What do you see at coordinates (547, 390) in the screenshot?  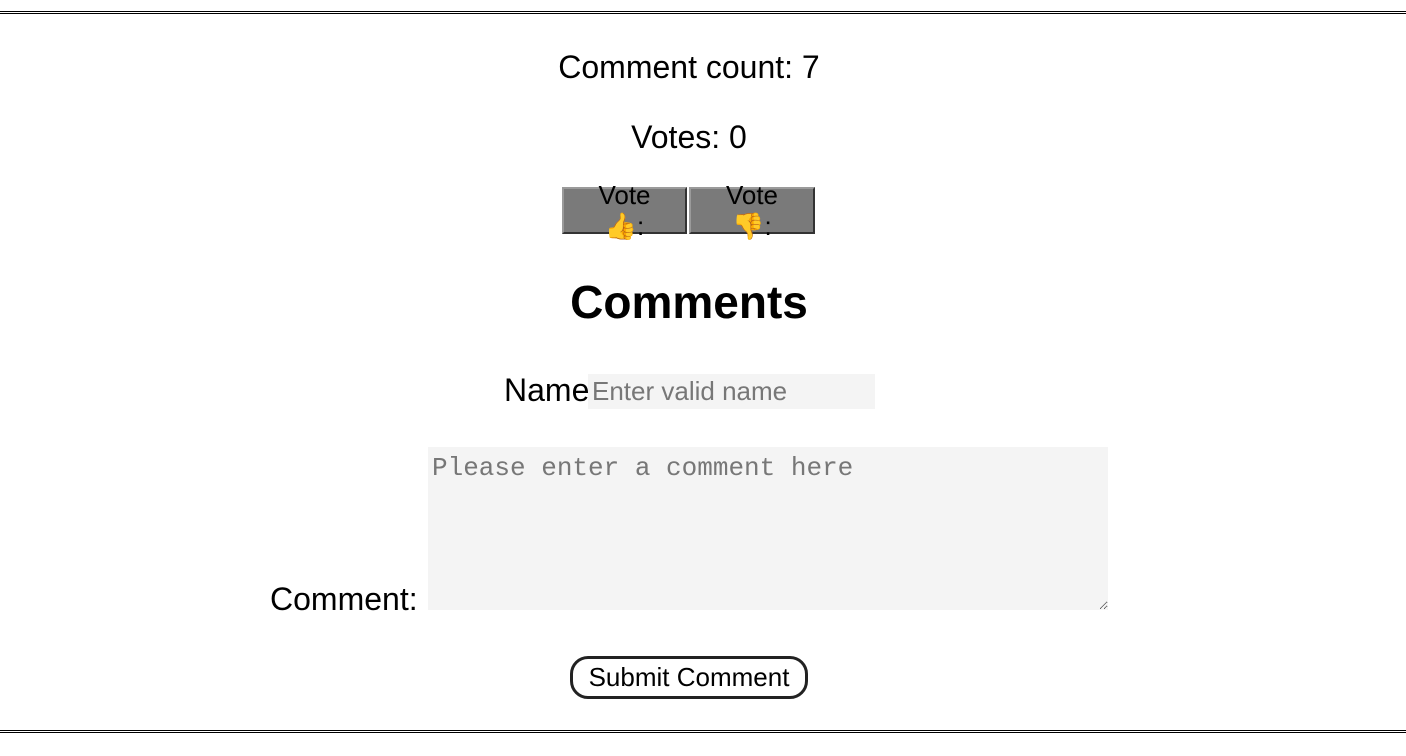 I see `name-label: Name` at bounding box center [547, 390].